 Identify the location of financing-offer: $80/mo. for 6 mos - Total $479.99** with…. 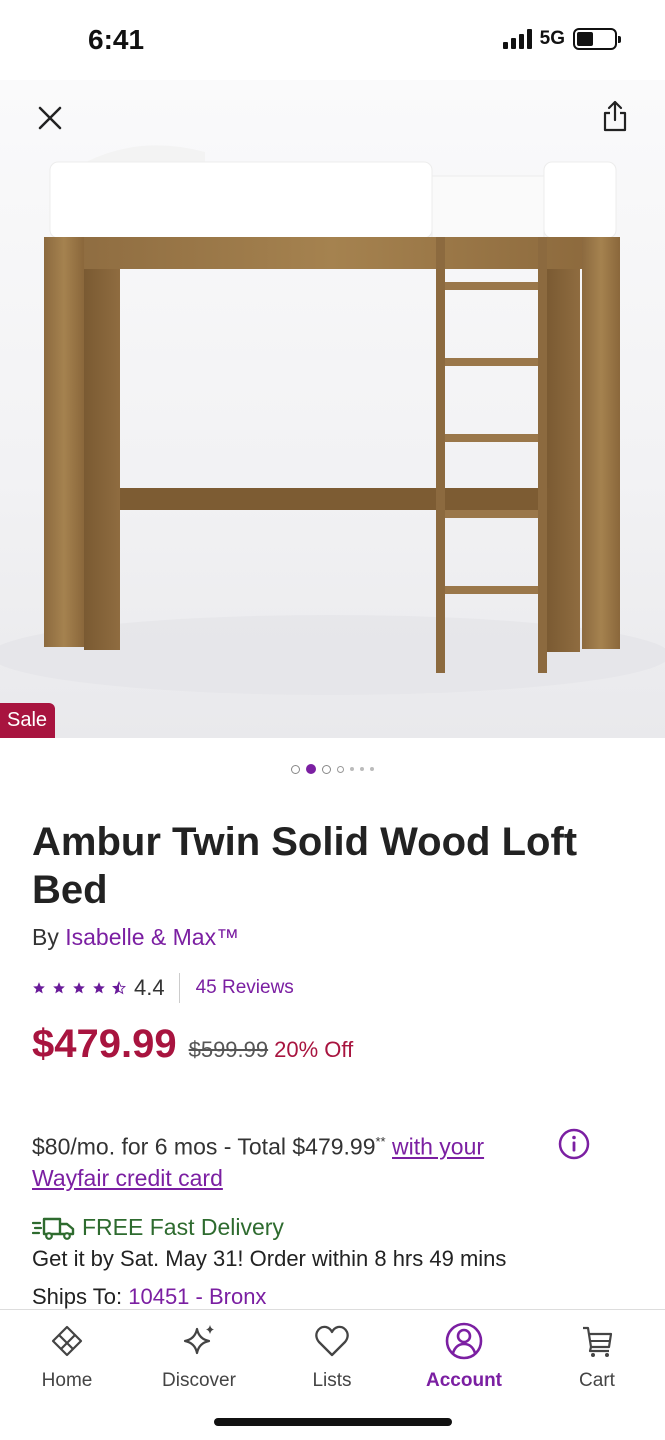
(292, 1160).